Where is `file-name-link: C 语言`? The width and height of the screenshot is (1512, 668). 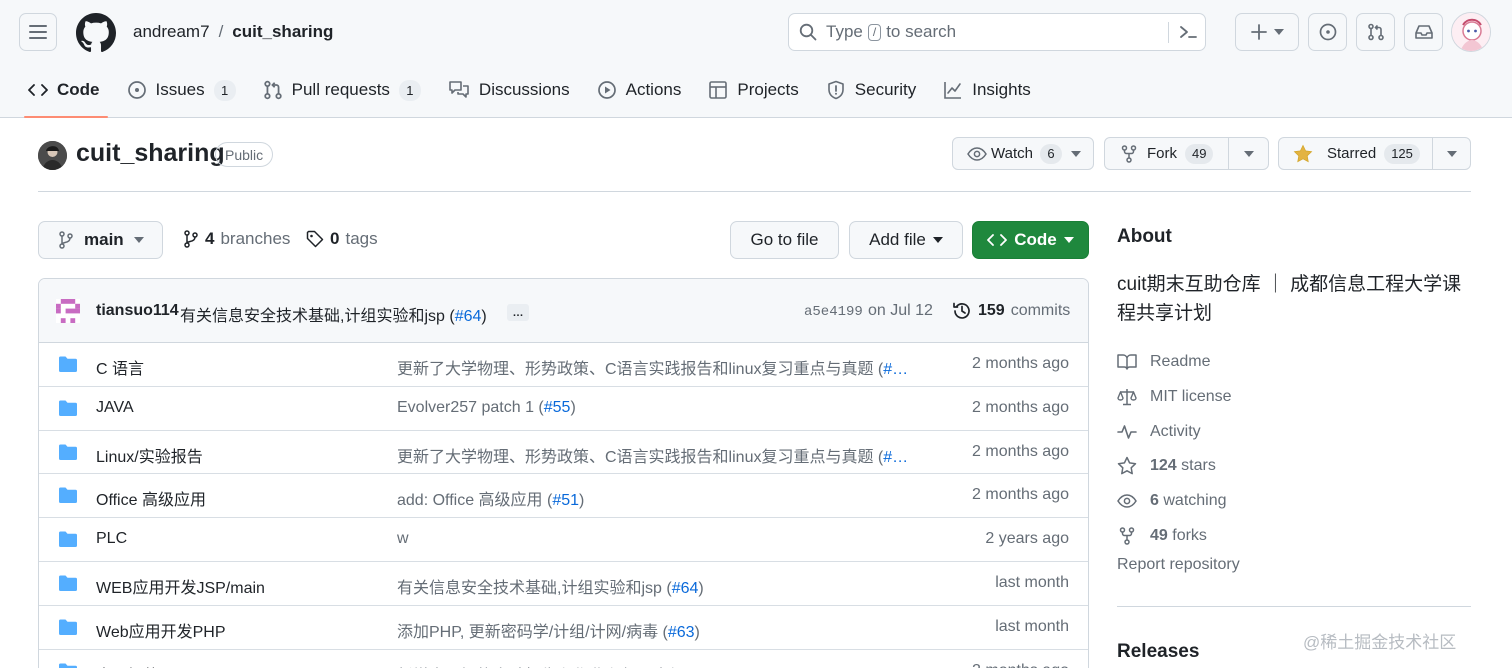 file-name-link: C 语言 is located at coordinates (120, 367).